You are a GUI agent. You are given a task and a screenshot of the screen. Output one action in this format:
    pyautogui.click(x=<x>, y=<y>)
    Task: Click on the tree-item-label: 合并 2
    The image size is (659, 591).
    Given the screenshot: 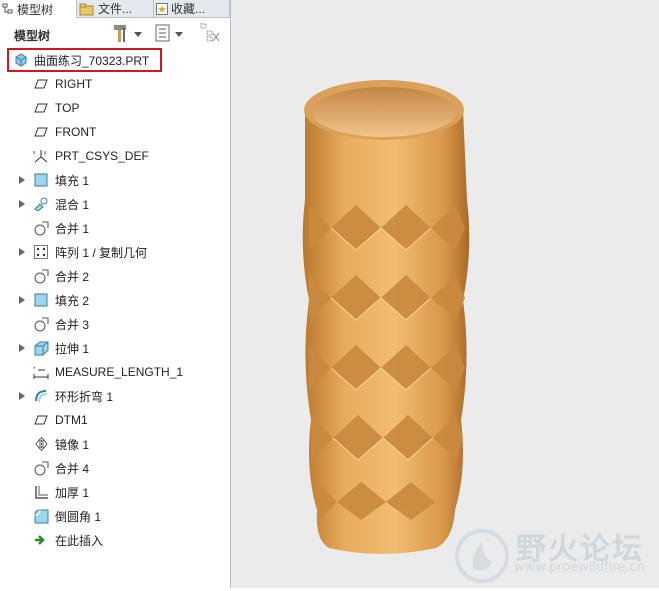 What is the action you would take?
    pyautogui.click(x=72, y=276)
    